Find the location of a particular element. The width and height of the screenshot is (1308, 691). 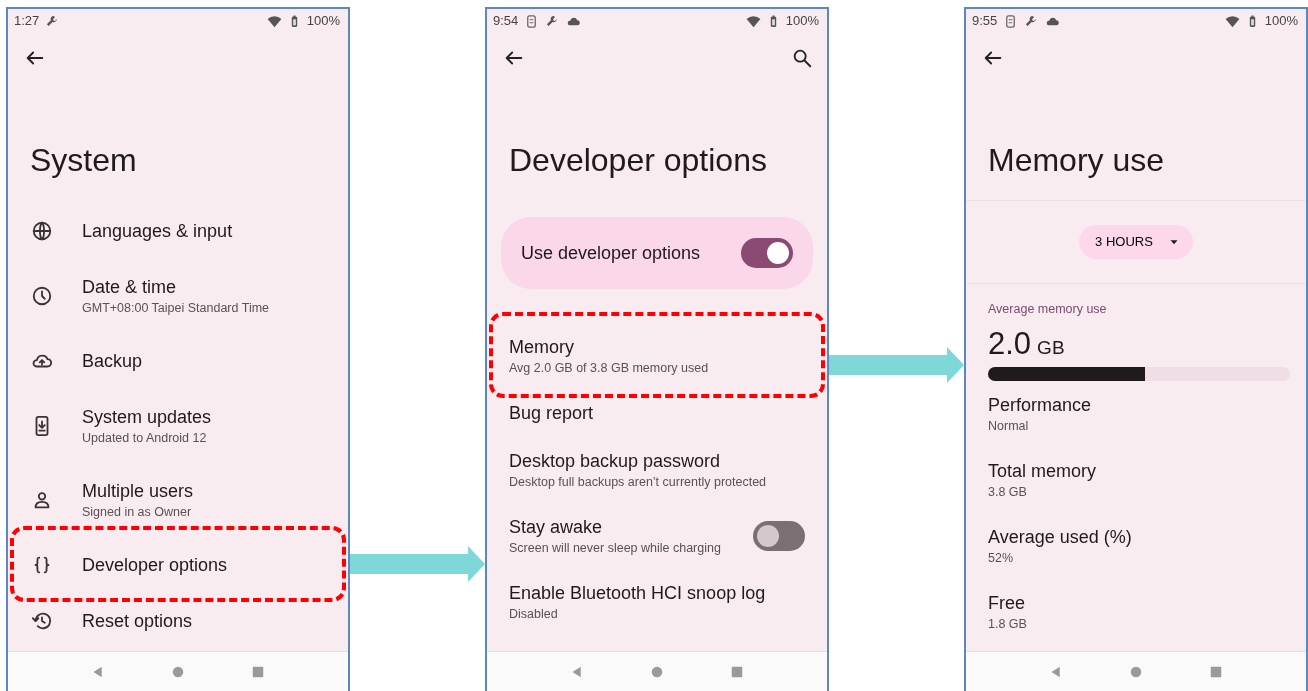

item-title: Date & time is located at coordinates (130, 287).